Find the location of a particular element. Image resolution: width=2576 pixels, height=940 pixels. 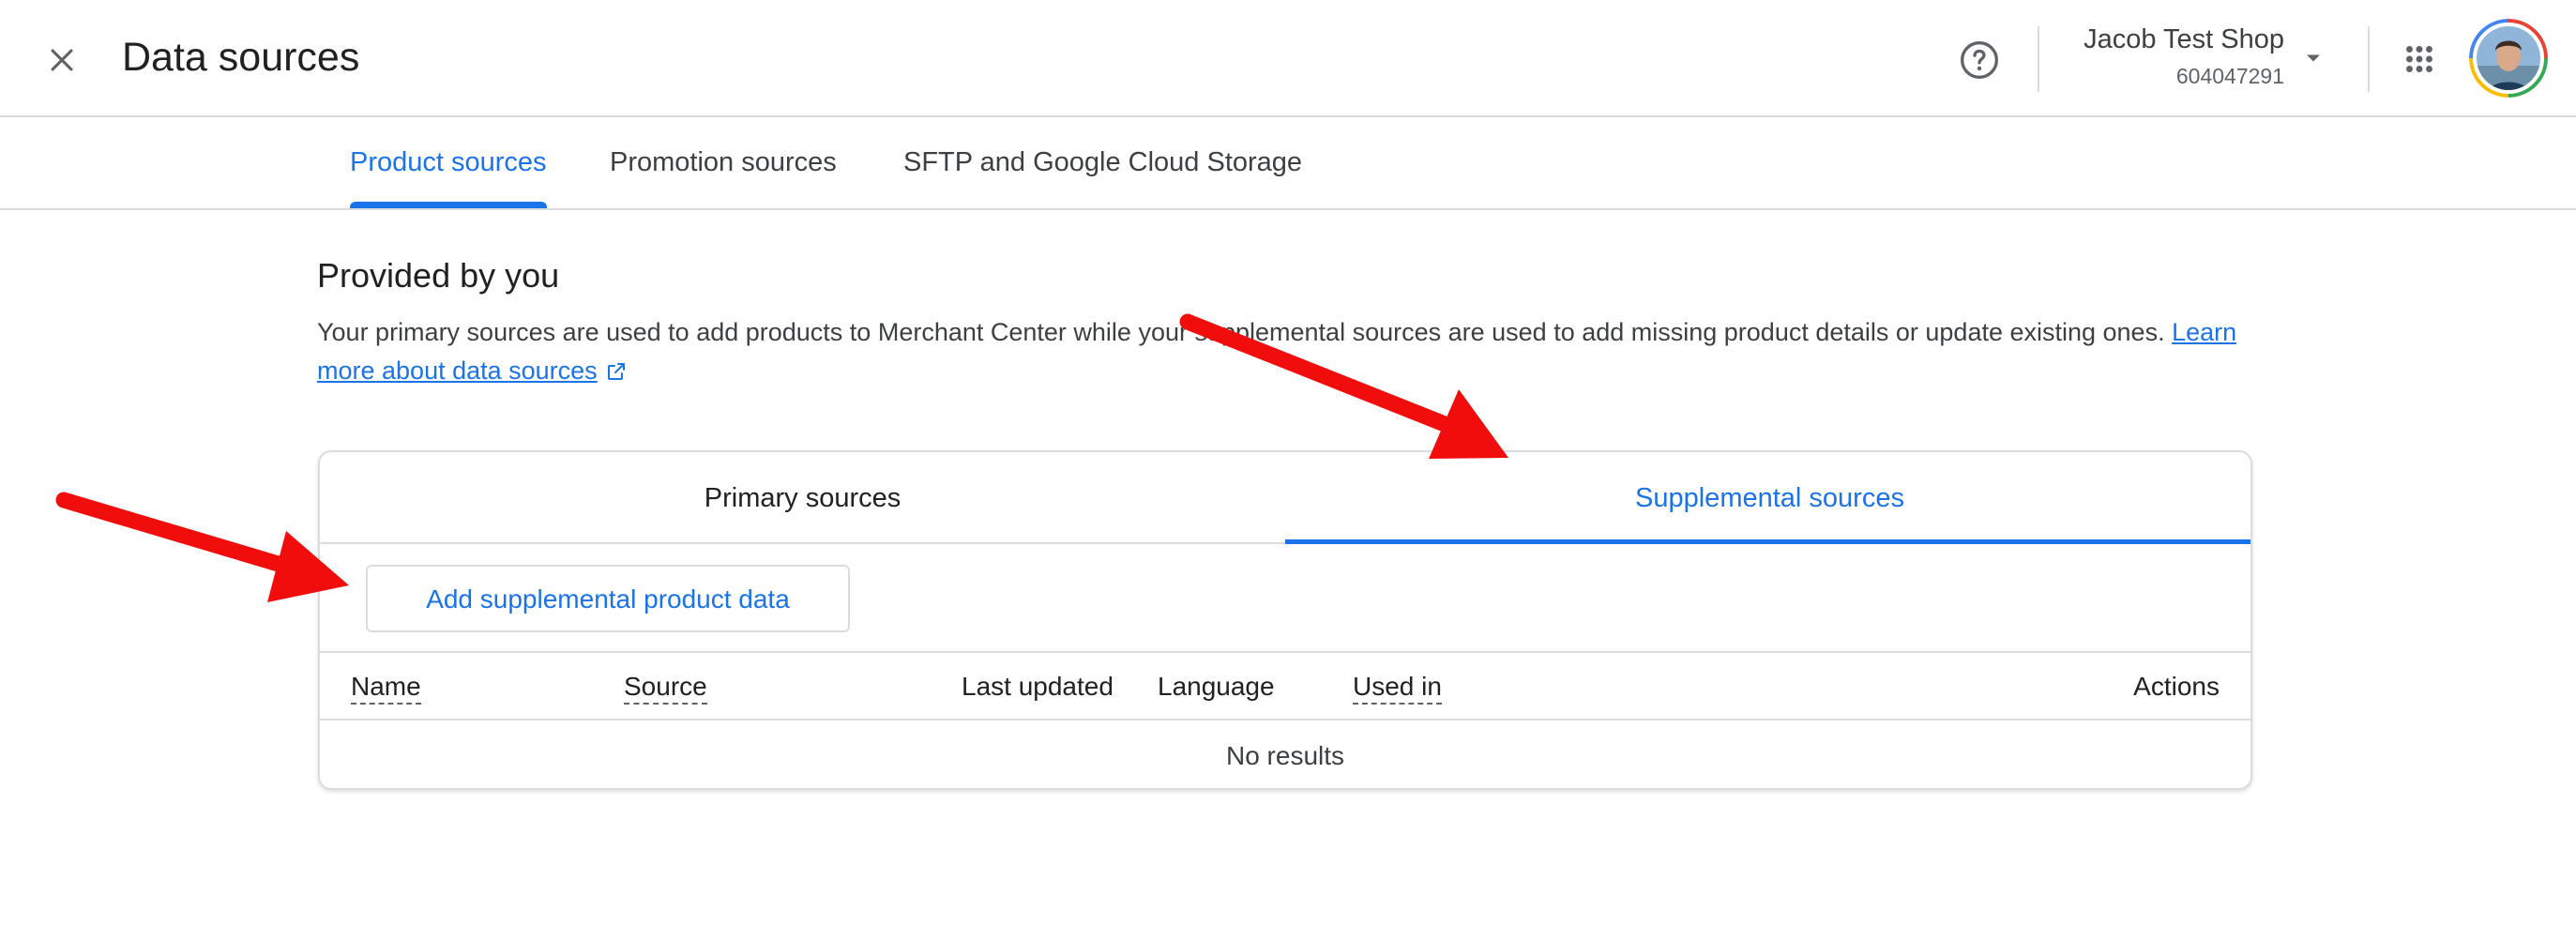

tab-product-sources: Product sources is located at coordinates (449, 162).